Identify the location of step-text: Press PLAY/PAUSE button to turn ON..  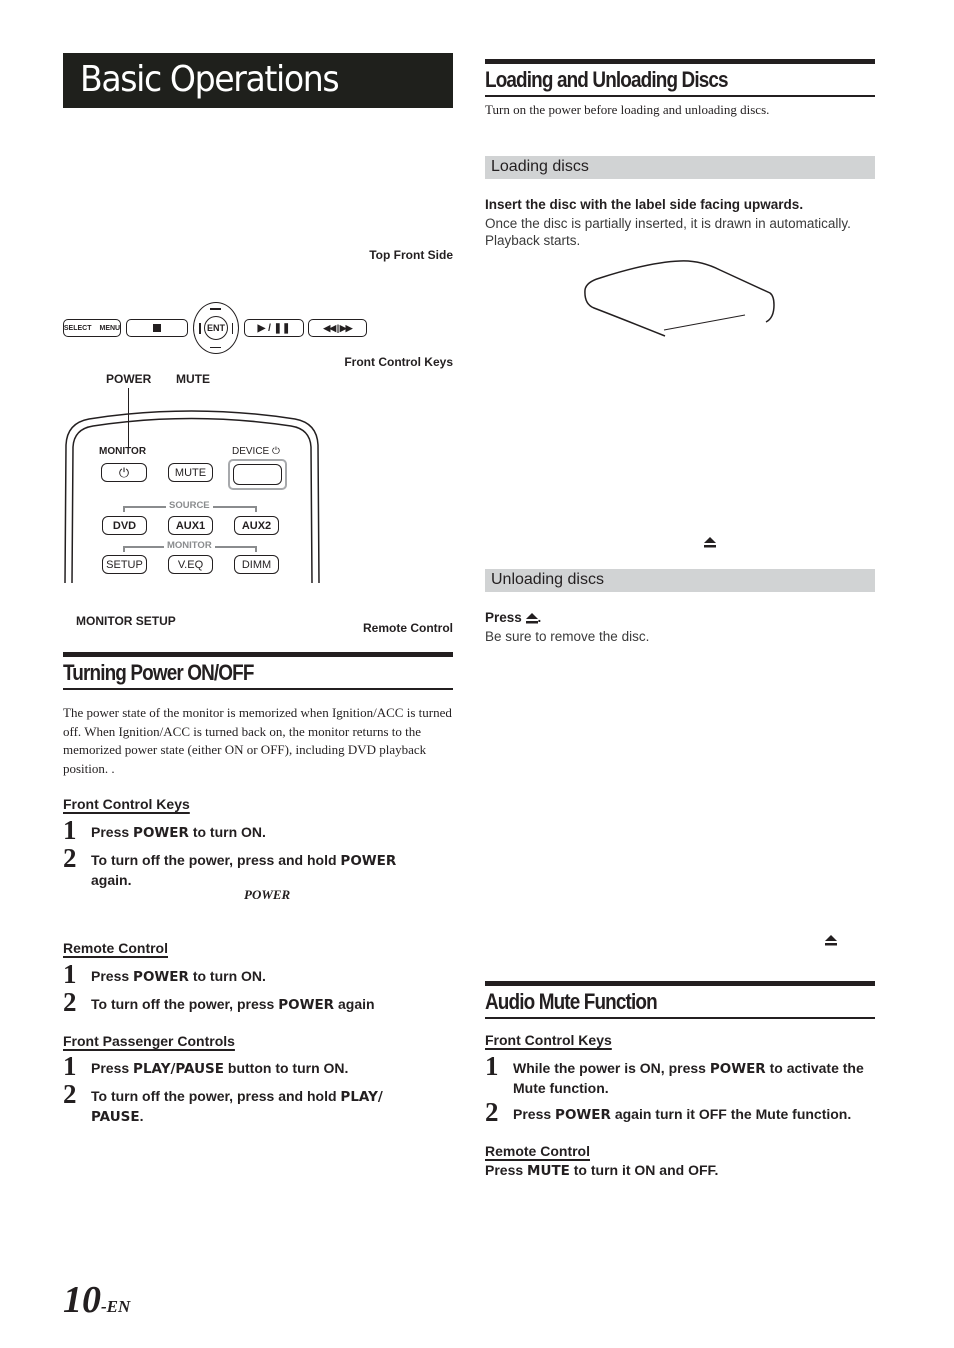
(220, 1068).